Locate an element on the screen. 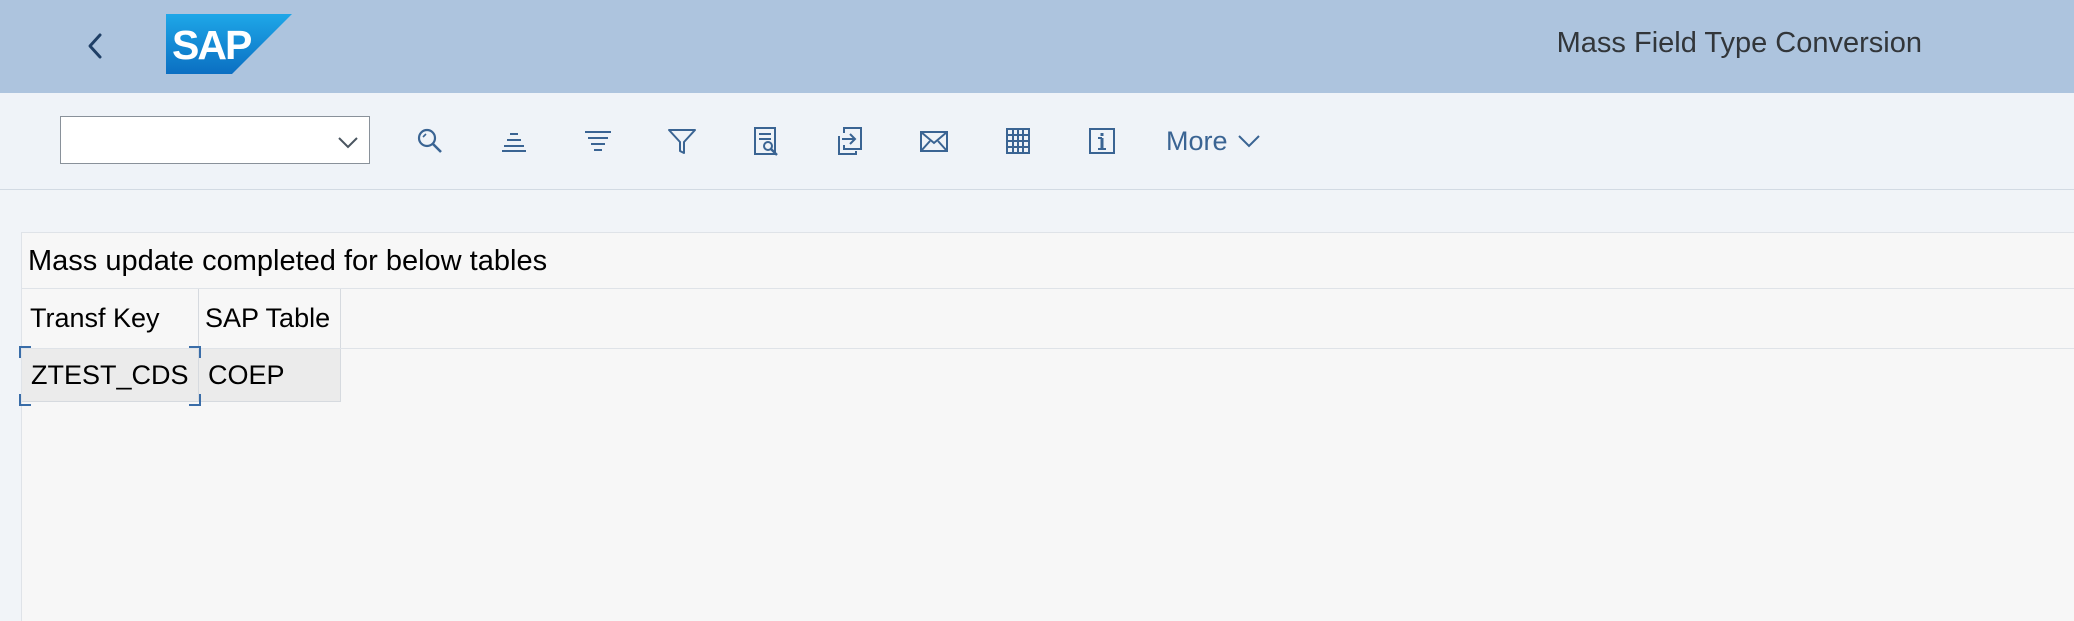 This screenshot has width=2074, height=621. result-title: Mass update completed for below tables is located at coordinates (288, 261).